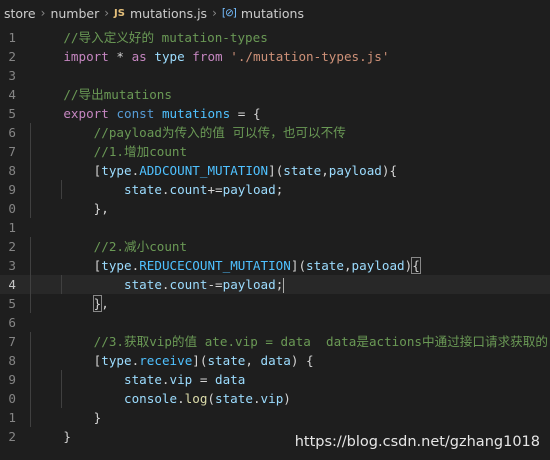 Image resolution: width=550 pixels, height=460 pixels. Describe the element at coordinates (159, 284) in the screenshot. I see `code-text: state.count-=payload;` at that location.